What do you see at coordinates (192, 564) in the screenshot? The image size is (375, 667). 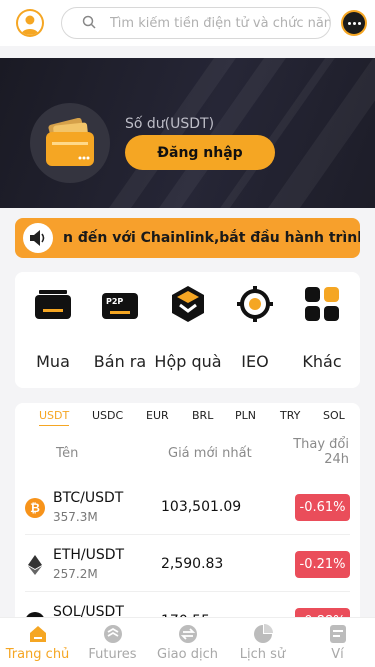 I see `pair-price: 2,590.83` at bounding box center [192, 564].